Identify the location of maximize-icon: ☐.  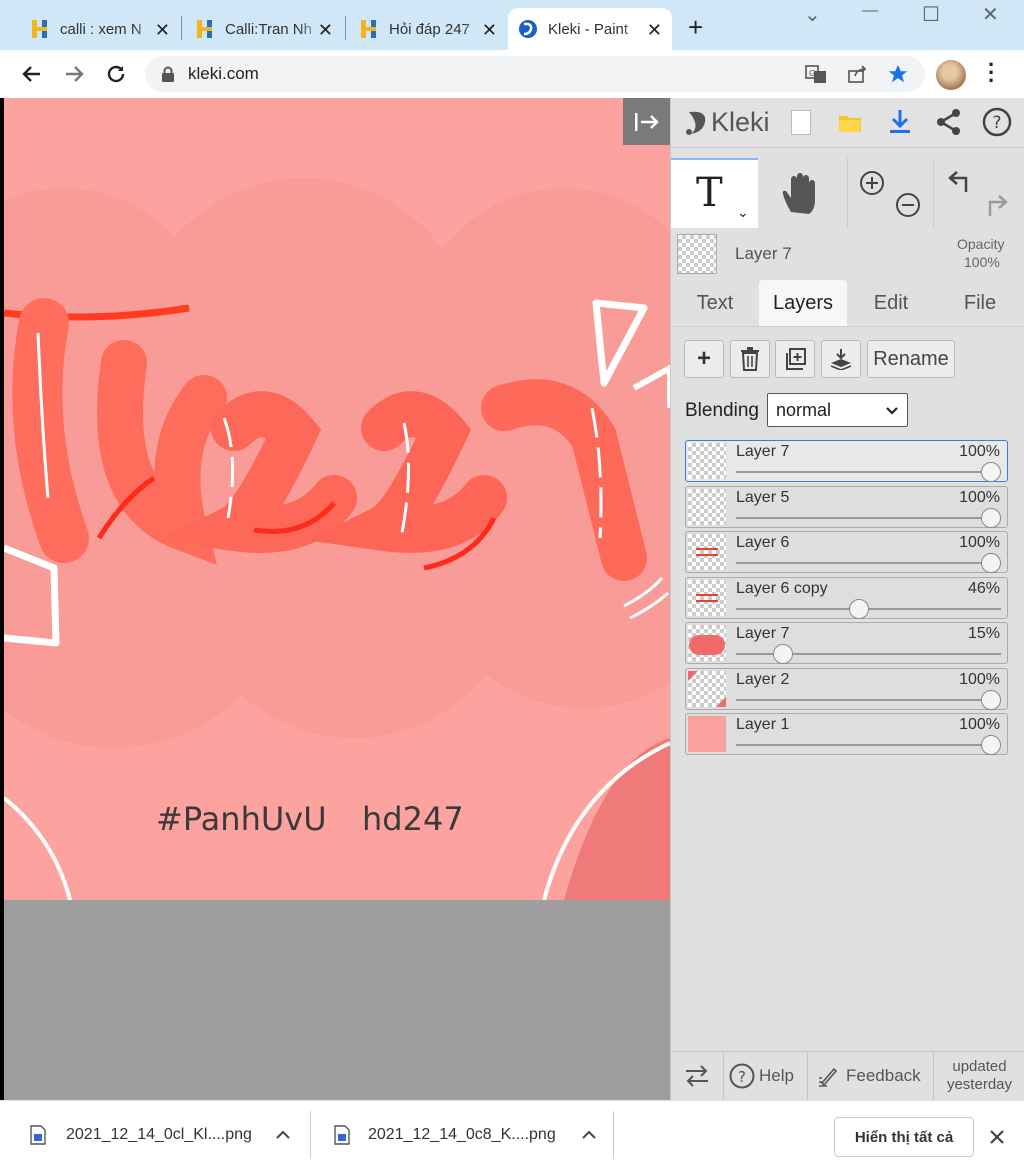
(931, 14).